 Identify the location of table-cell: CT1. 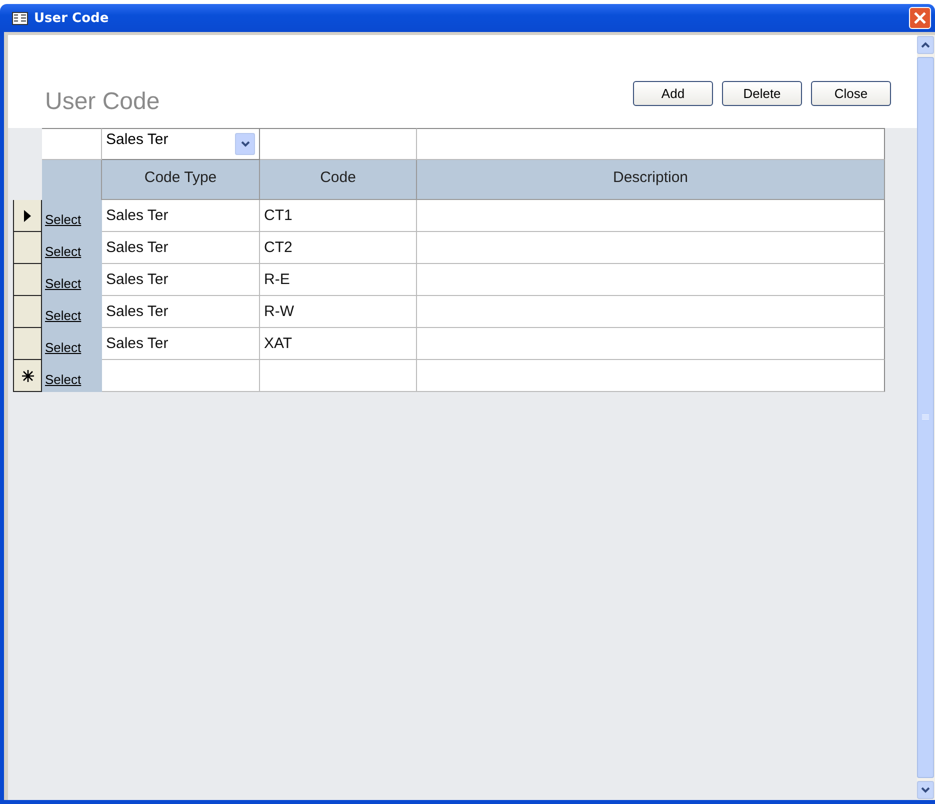
(338, 216).